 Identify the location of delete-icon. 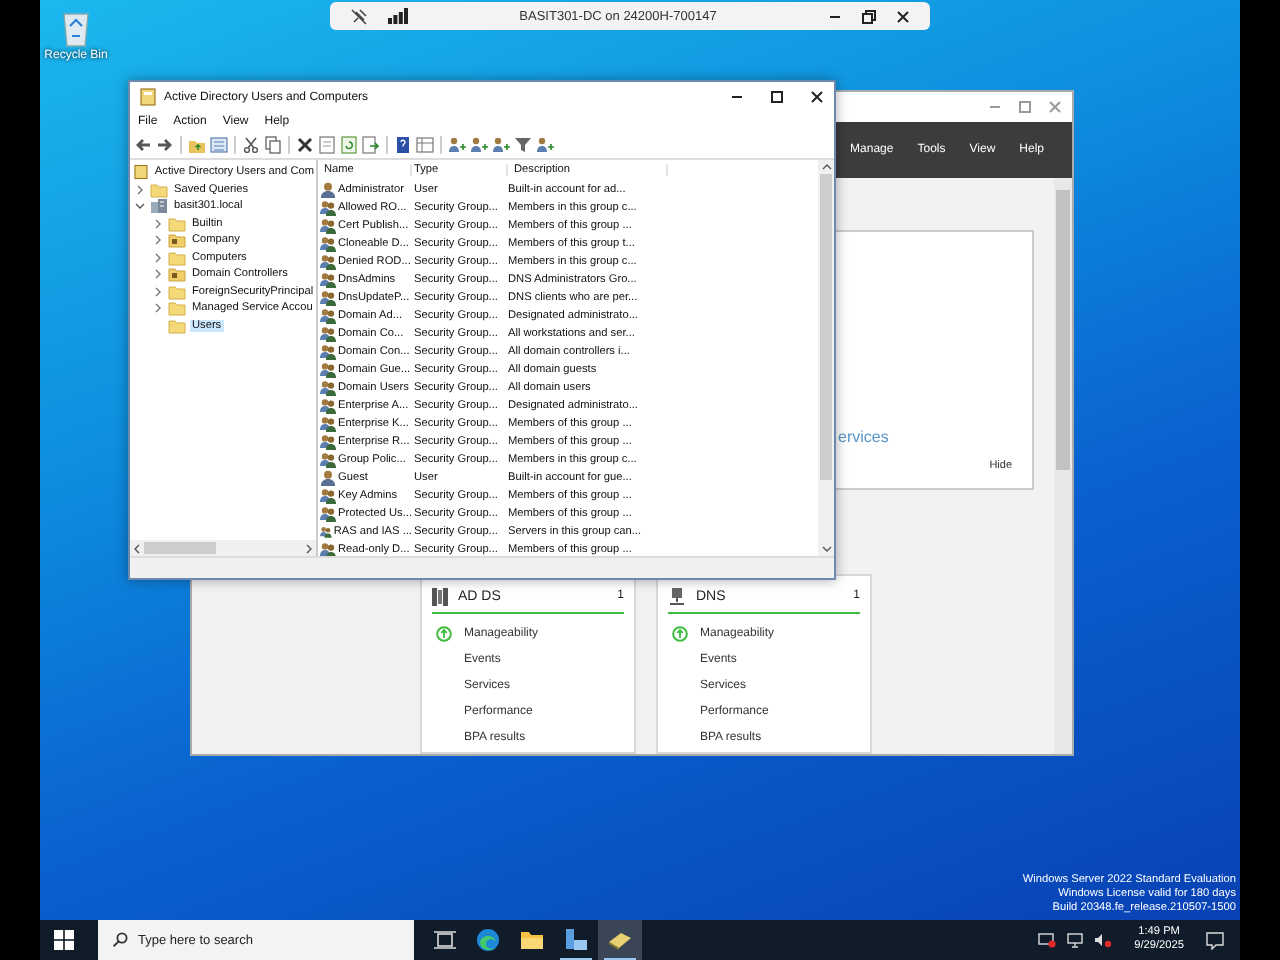
(305, 145).